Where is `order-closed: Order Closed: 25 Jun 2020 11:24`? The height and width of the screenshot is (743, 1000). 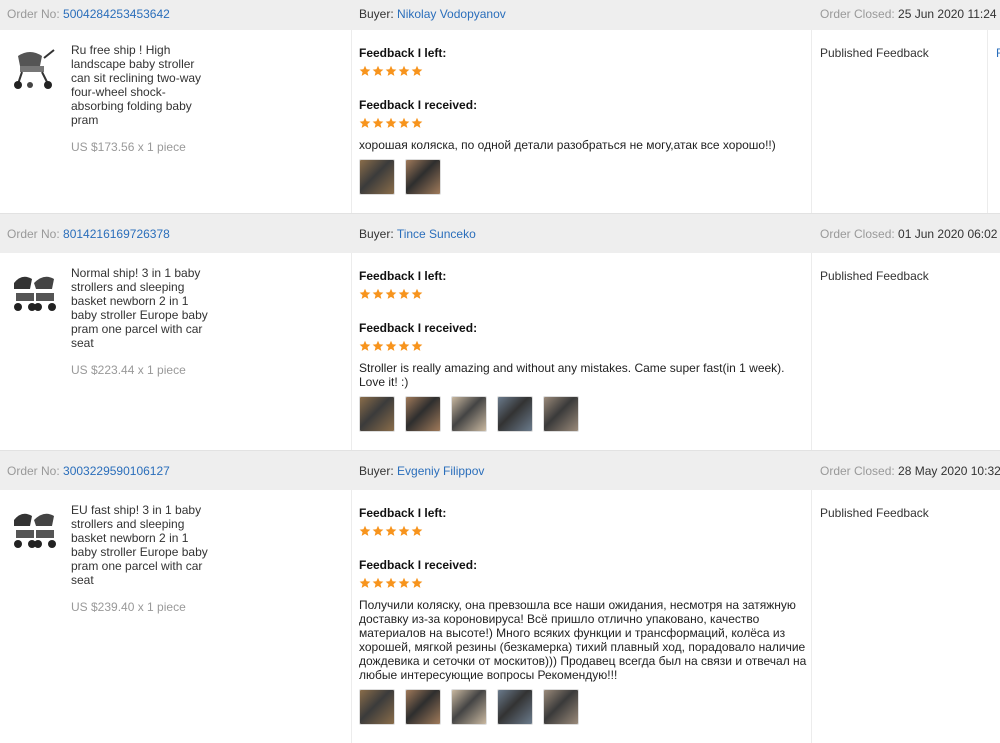
order-closed: Order Closed: 25 Jun 2020 11:24 is located at coordinates (908, 14).